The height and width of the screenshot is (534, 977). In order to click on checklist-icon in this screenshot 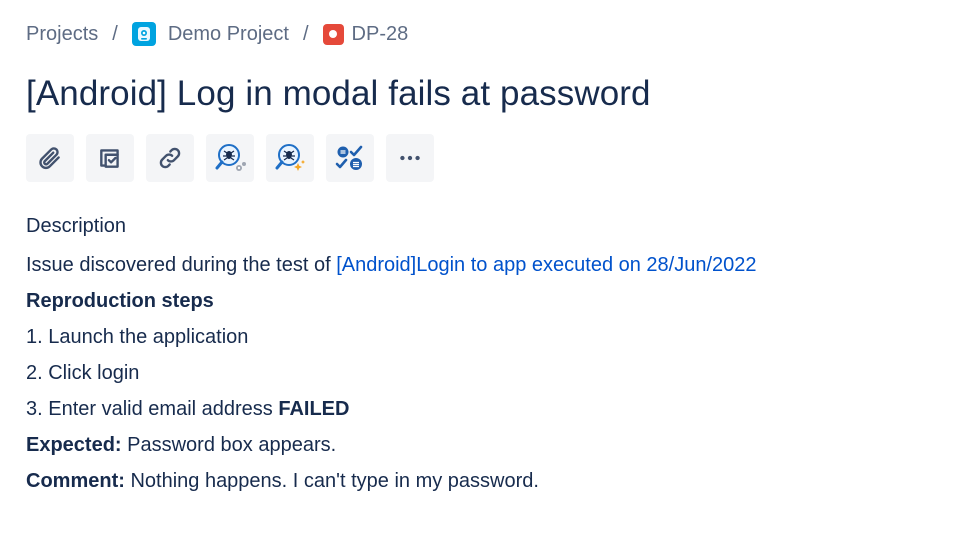, I will do `click(349, 157)`.